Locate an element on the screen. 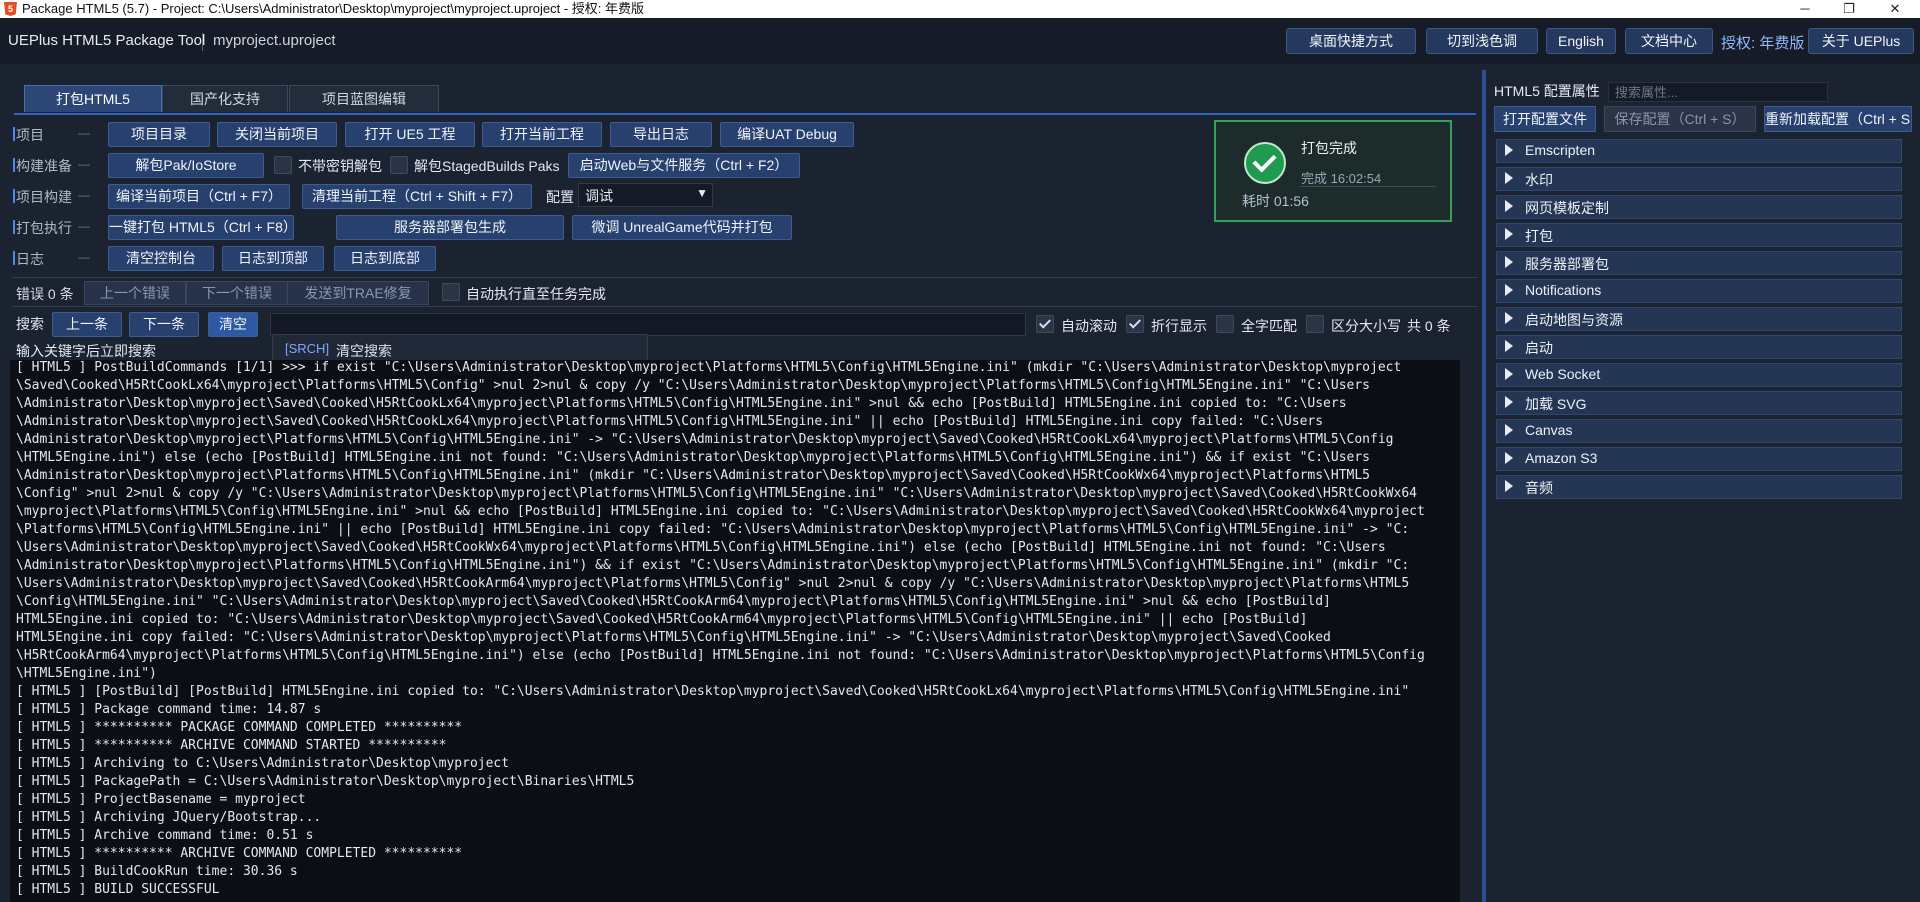  save-config-button: 保存配置（Ctrl + S） is located at coordinates (1680, 119).